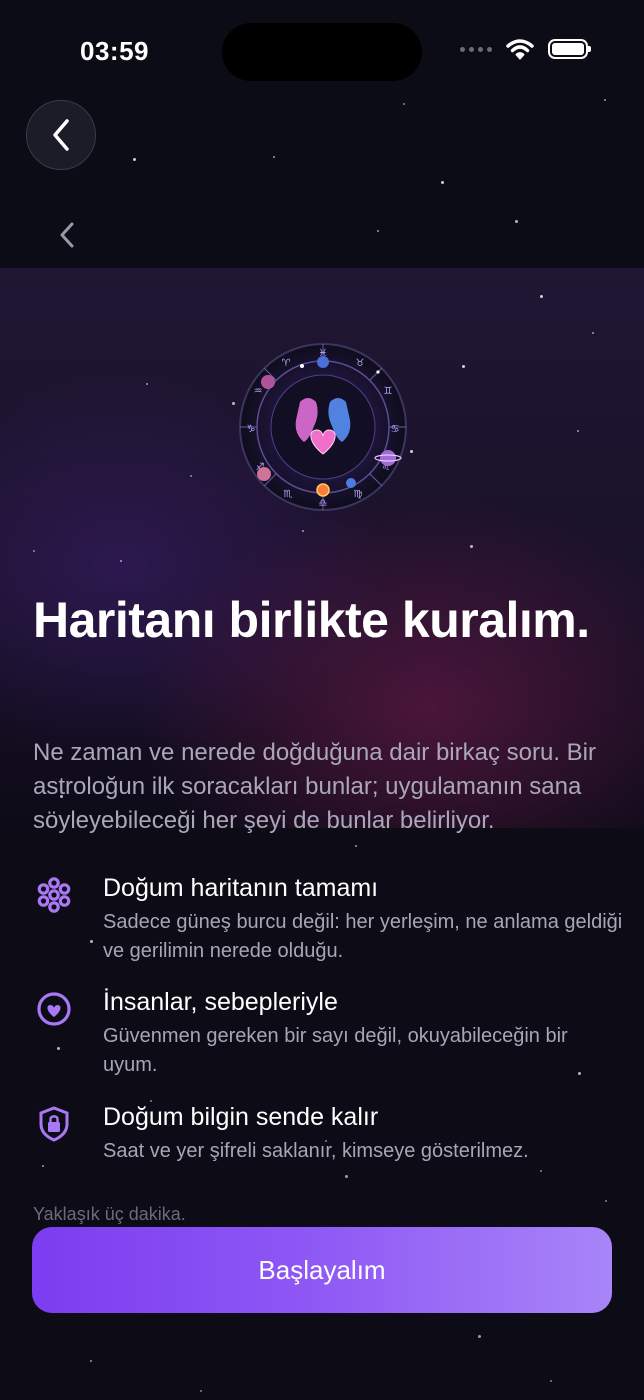 The width and height of the screenshot is (644, 1400). Describe the element at coordinates (54, 1124) in the screenshot. I see `lock-shield-icon` at that location.